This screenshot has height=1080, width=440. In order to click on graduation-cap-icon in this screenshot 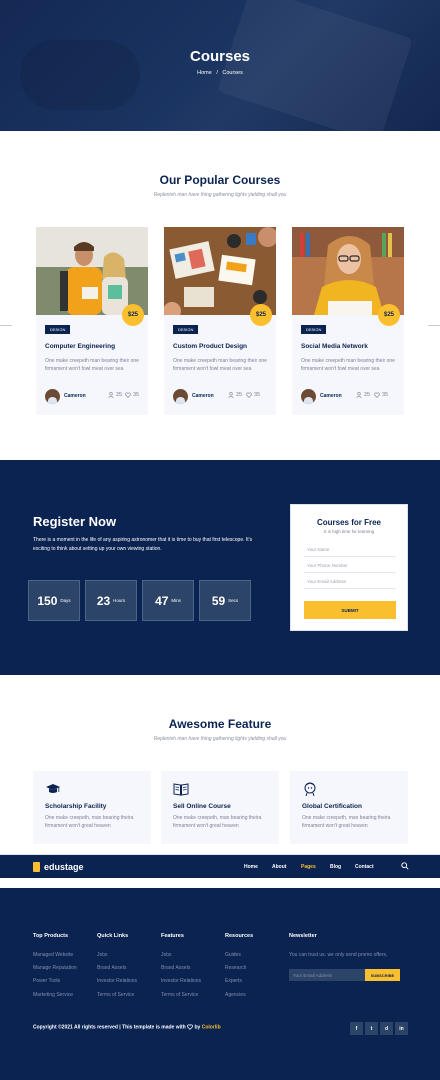, I will do `click(53, 788)`.